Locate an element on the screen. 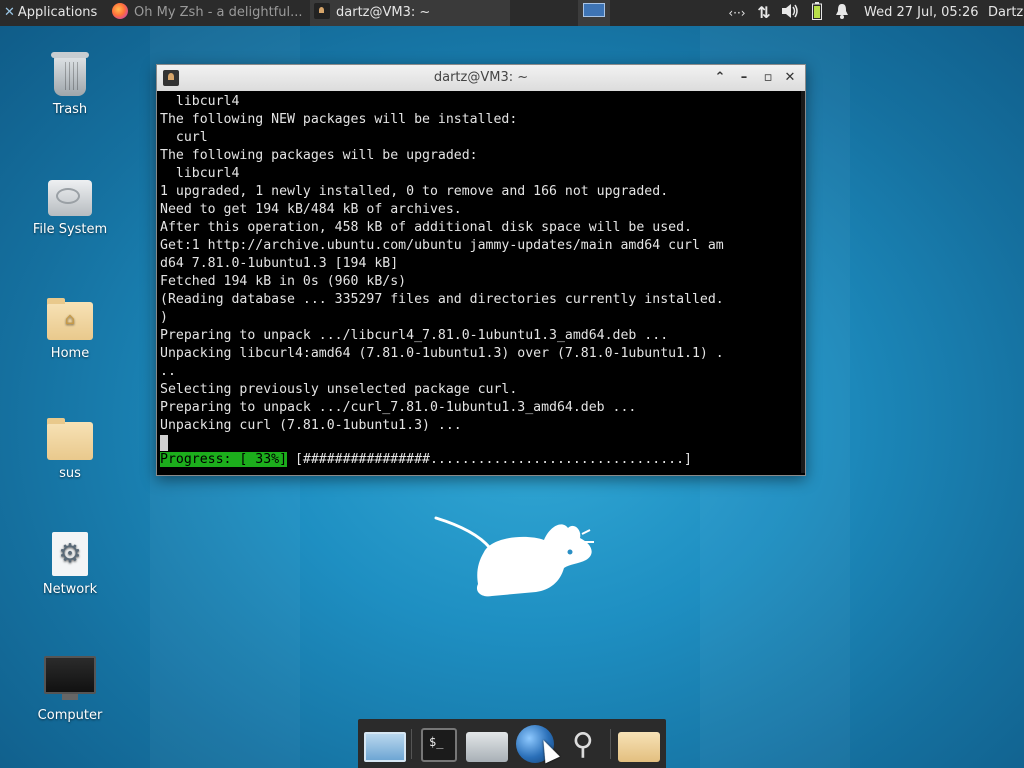 This screenshot has height=768, width=1024. applications-menu: ✕ Applications is located at coordinates (54, 13).